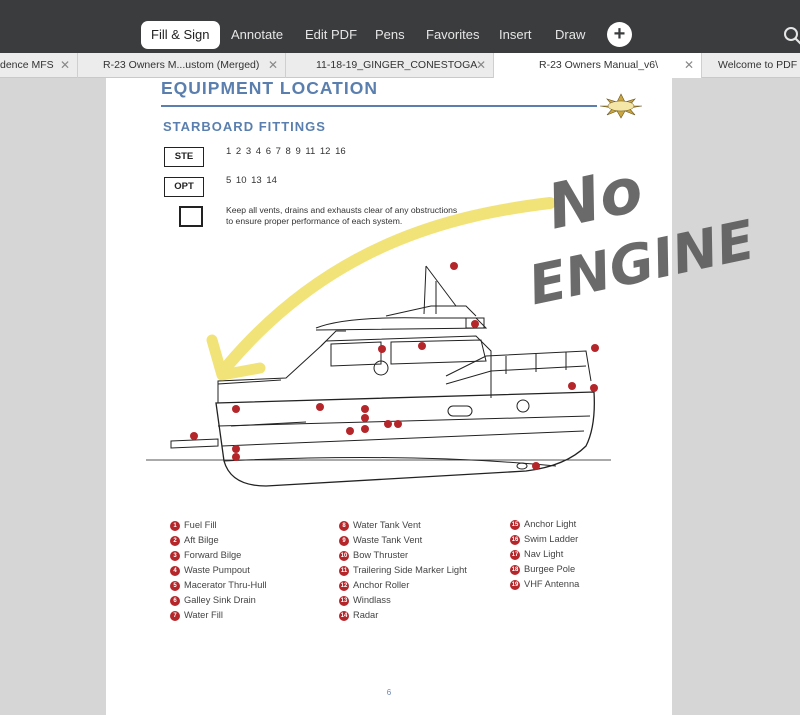  Describe the element at coordinates (257, 35) in the screenshot. I see `tab-annotate: Annotate` at that location.